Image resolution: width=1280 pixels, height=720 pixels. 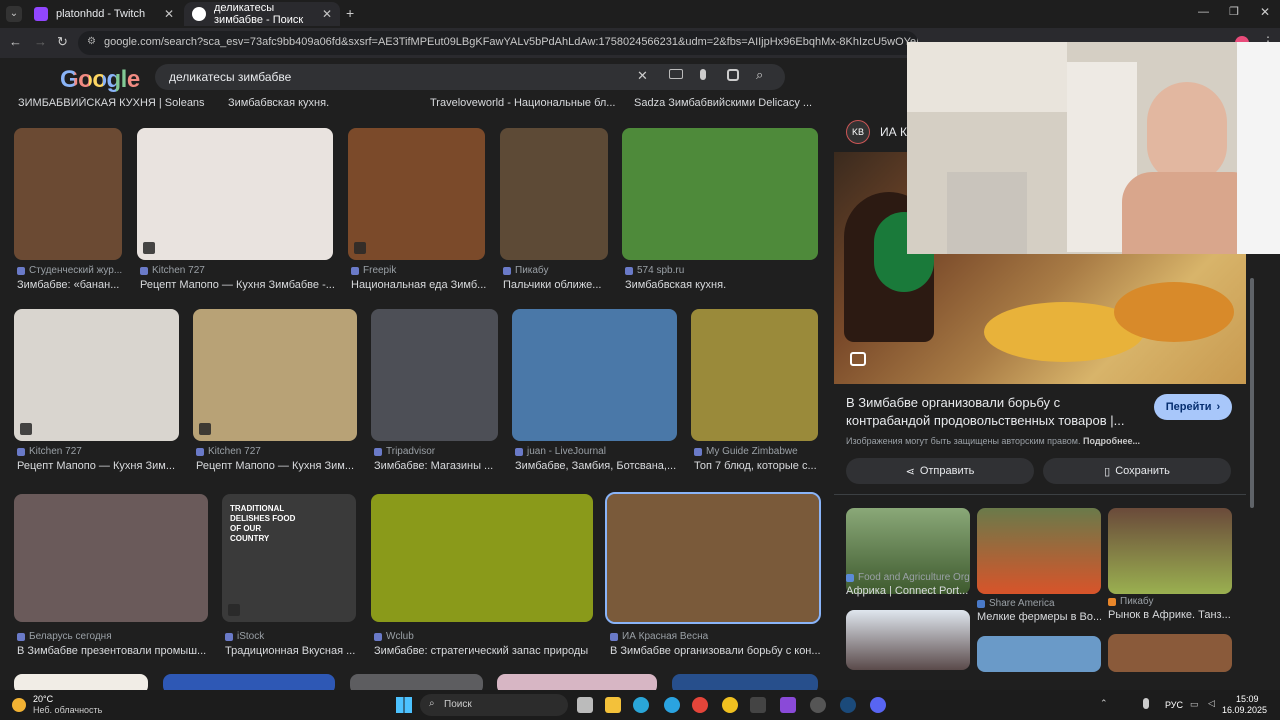 What do you see at coordinates (723, 270) in the screenshot?
I see `result-source: 574 spb.ru` at bounding box center [723, 270].